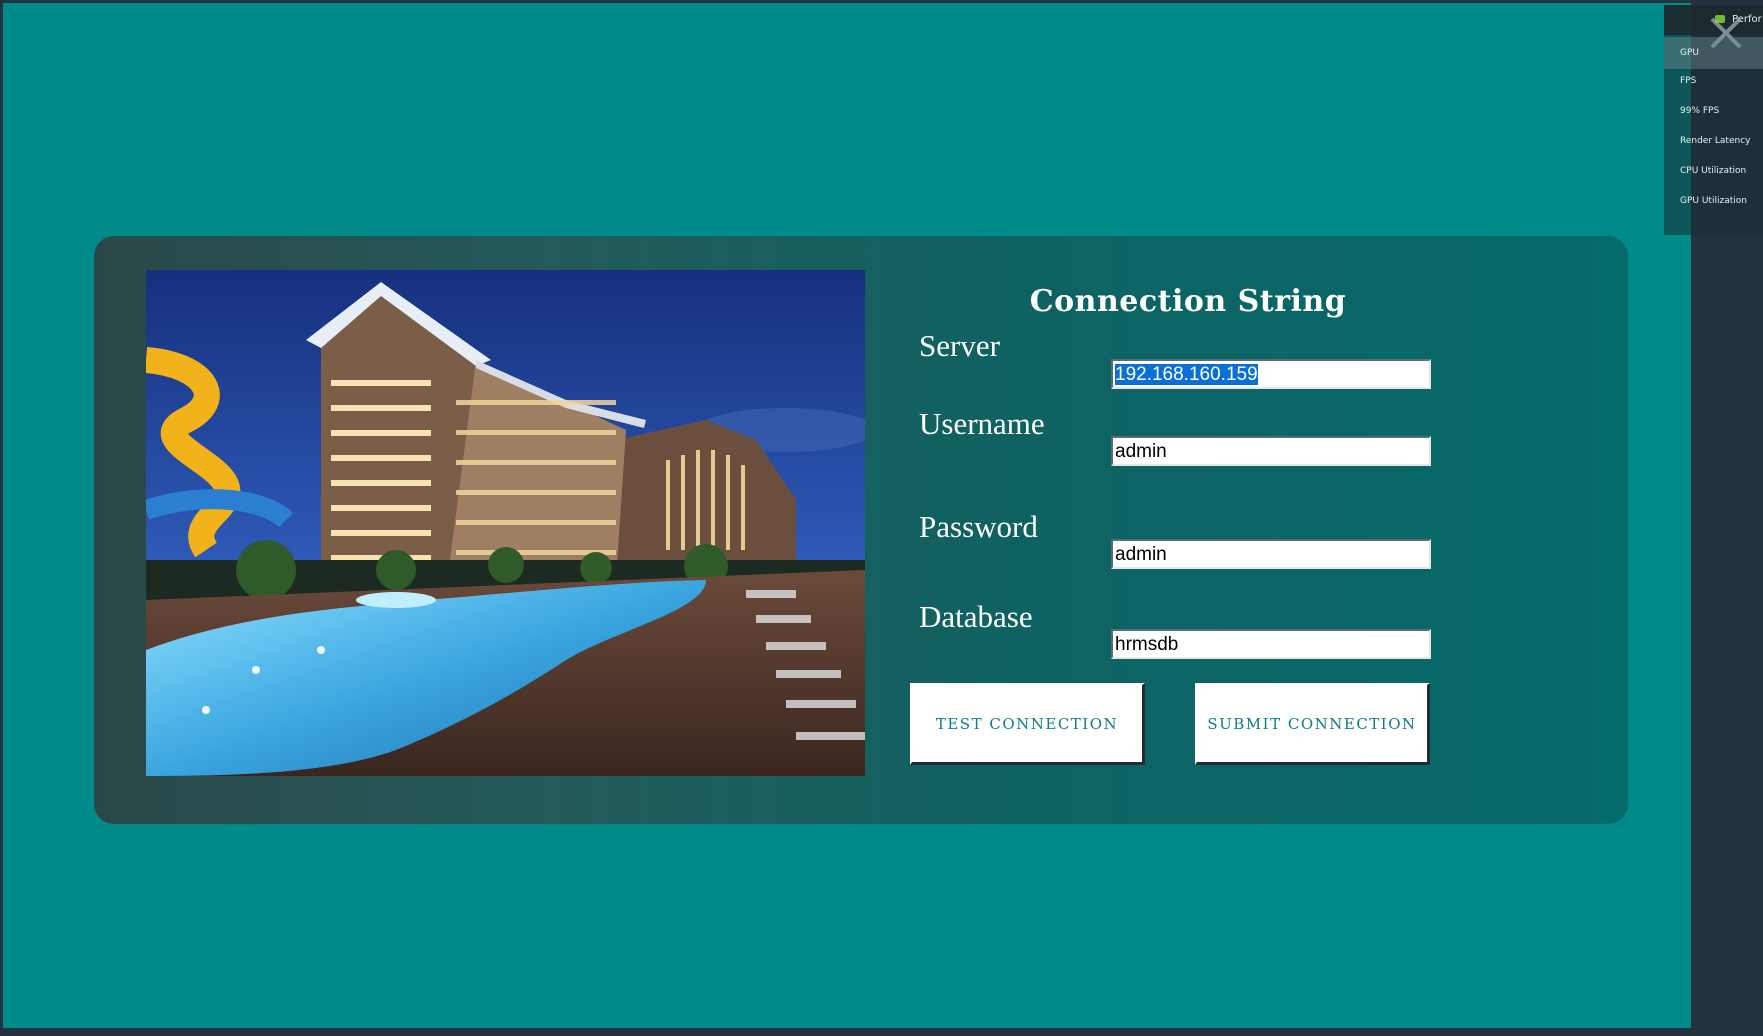 This screenshot has height=1036, width=1763. What do you see at coordinates (1271, 644) in the screenshot?
I see `database-input: hrmsdb` at bounding box center [1271, 644].